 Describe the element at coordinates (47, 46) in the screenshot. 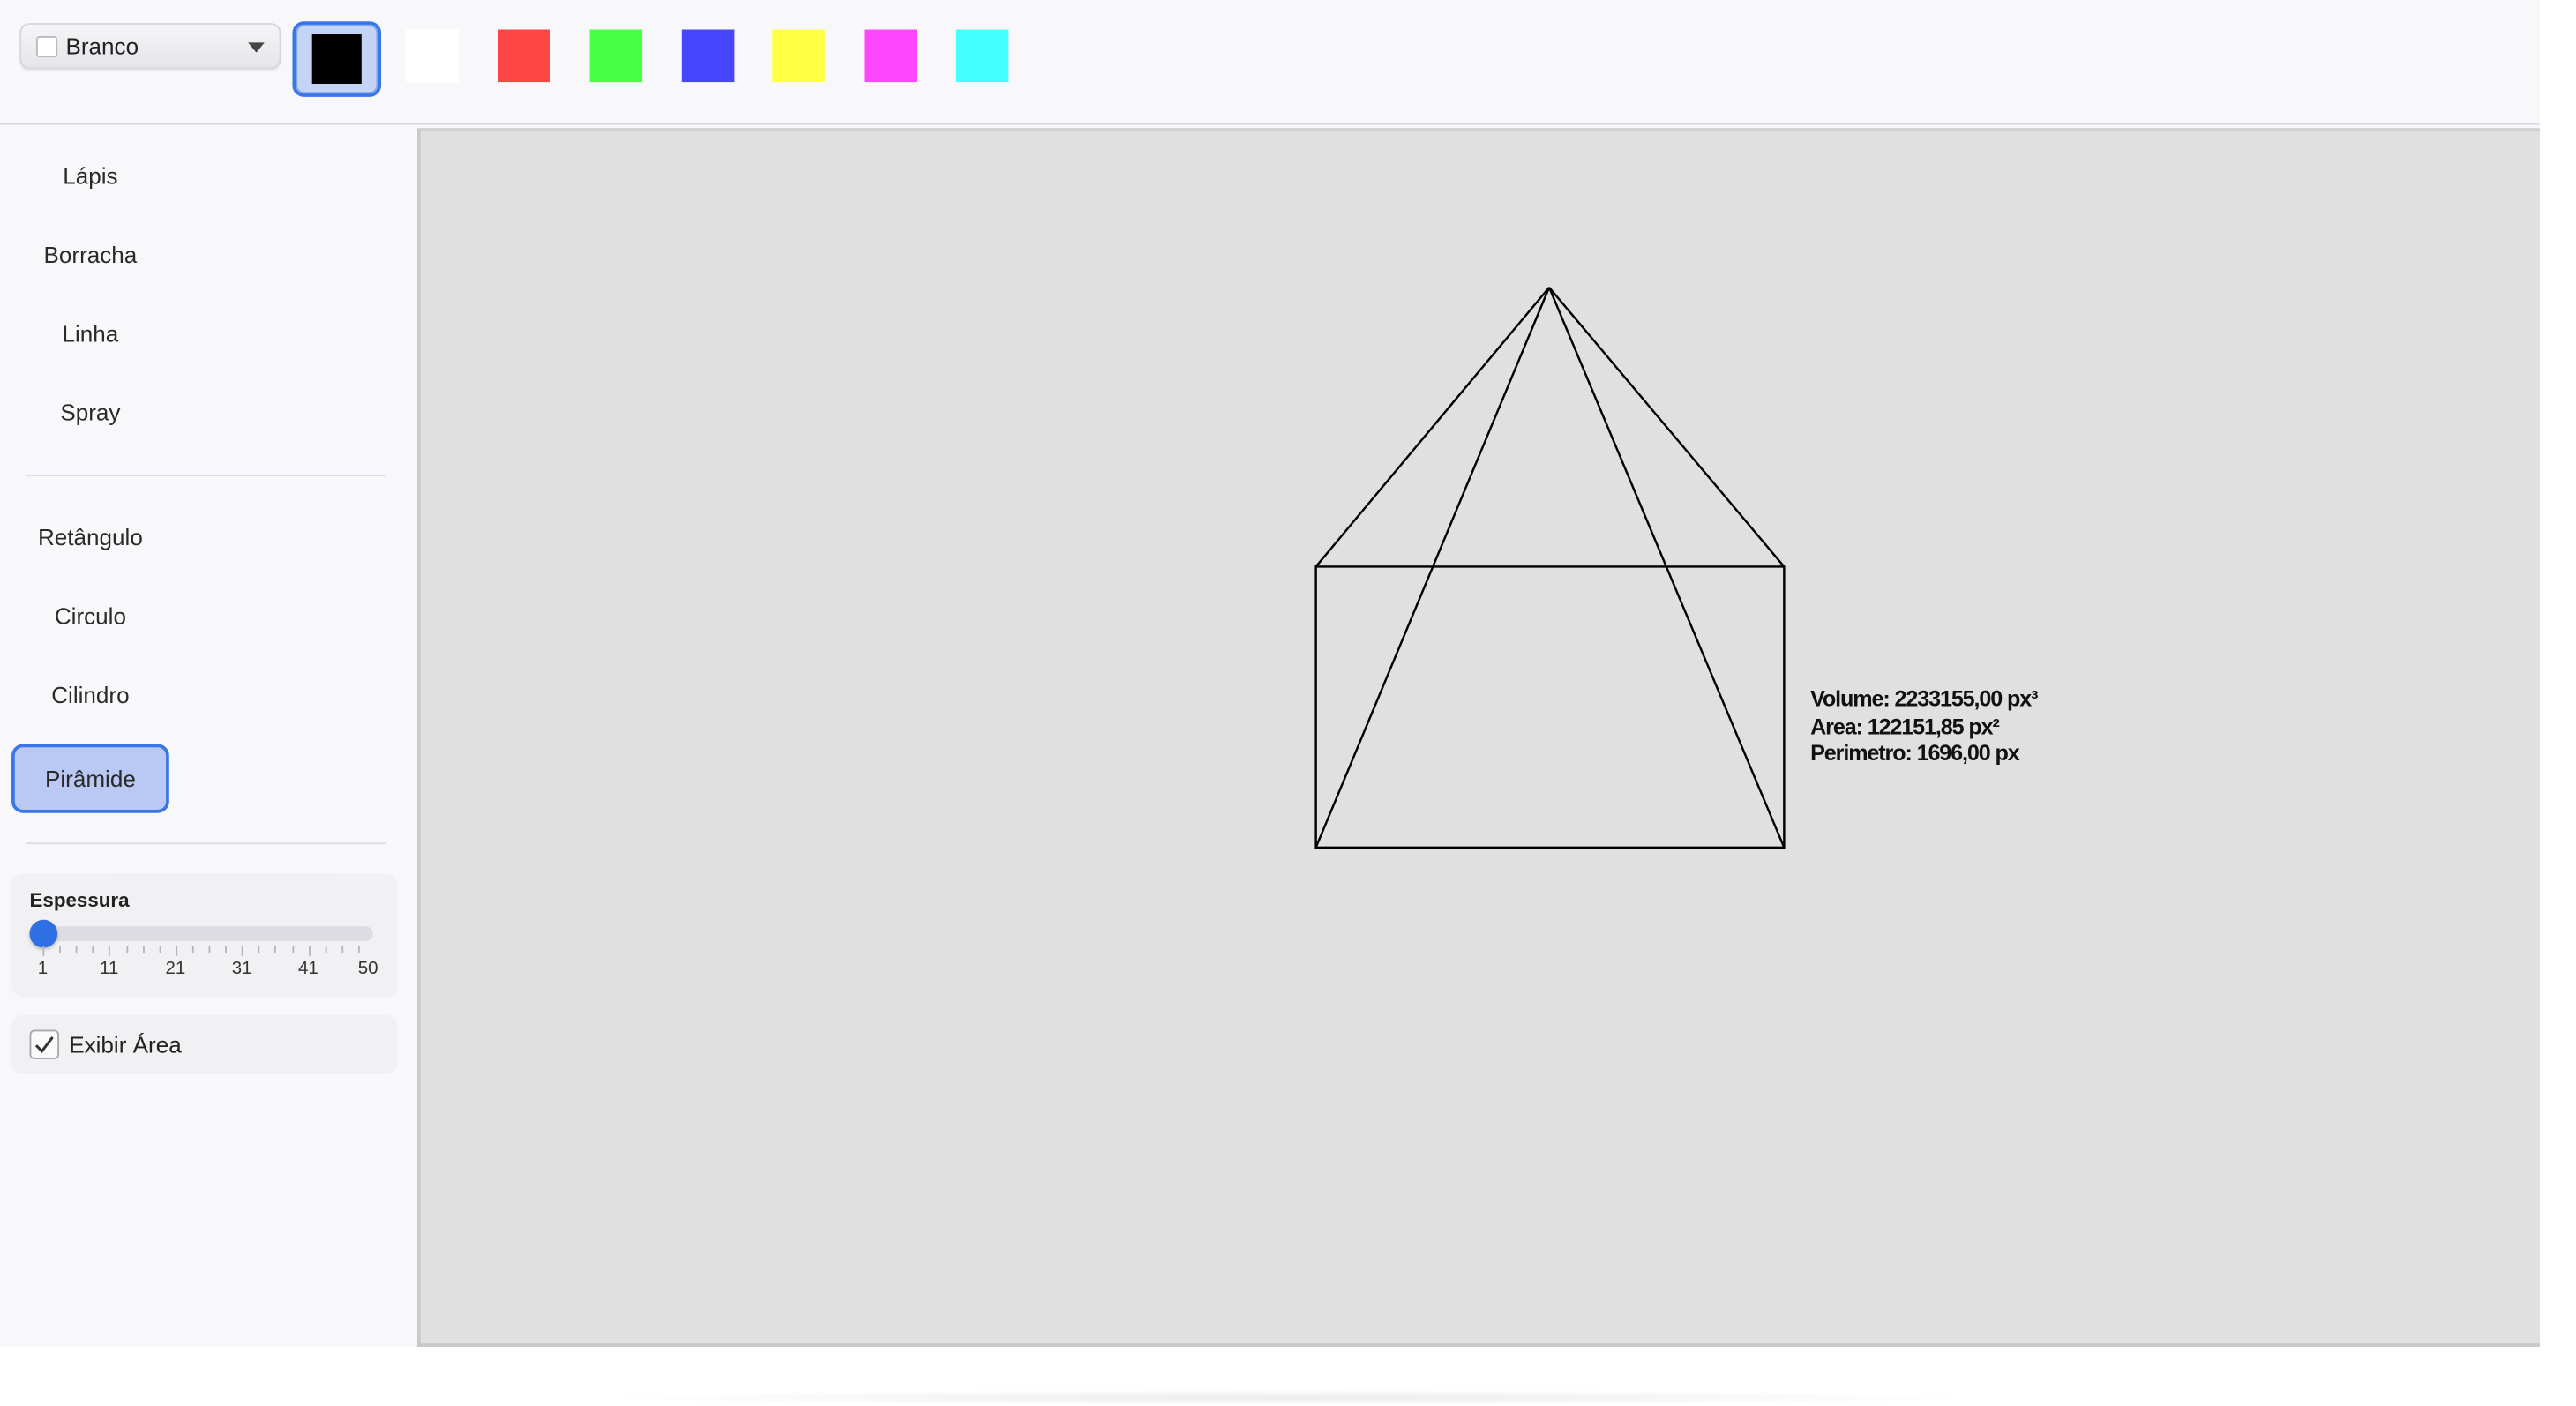

I see `white-square-icon` at that location.